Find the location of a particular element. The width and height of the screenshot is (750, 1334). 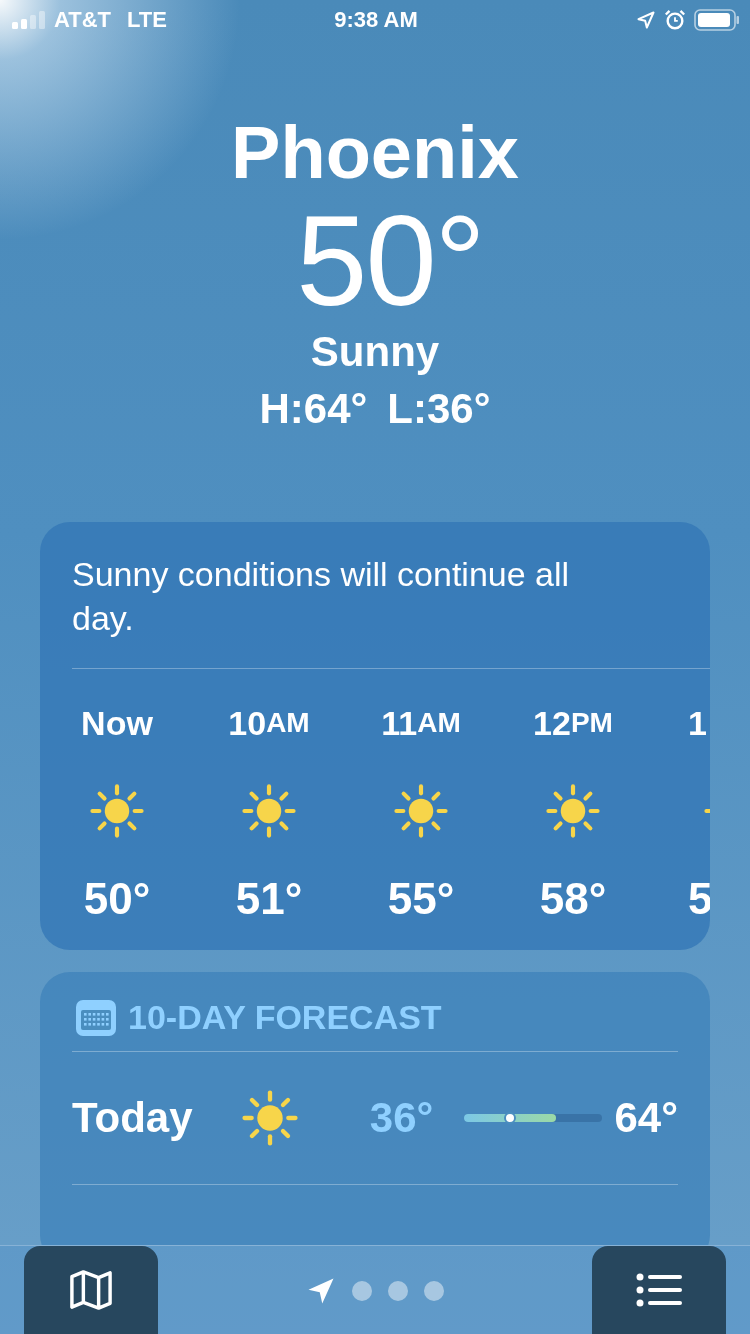

carrier-name: AT&T is located at coordinates (83, 20).